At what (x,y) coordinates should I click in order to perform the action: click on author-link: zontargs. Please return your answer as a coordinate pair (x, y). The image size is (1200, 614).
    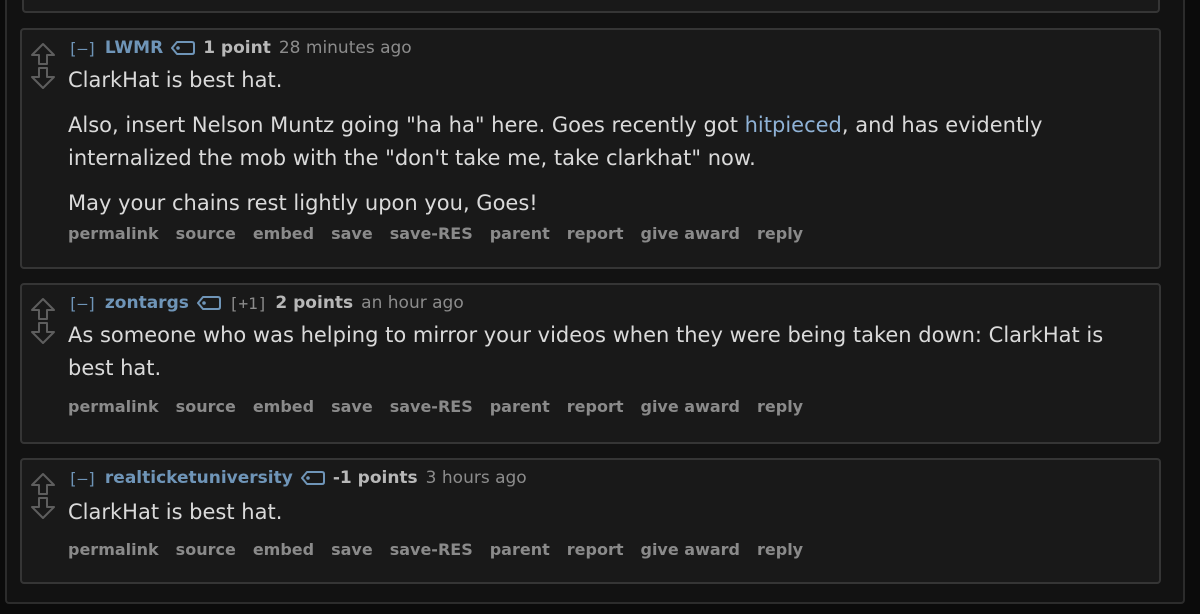
    Looking at the image, I should click on (147, 303).